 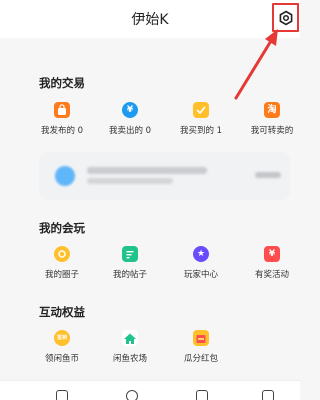 I want to click on trade-item-label: 我发布的 0, so click(x=62, y=131).